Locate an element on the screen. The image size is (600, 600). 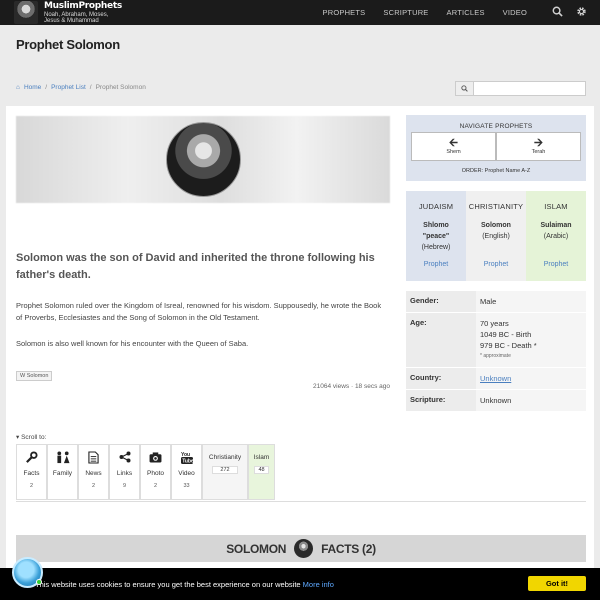
youtube-icon: You Tube is located at coordinates (186, 459).